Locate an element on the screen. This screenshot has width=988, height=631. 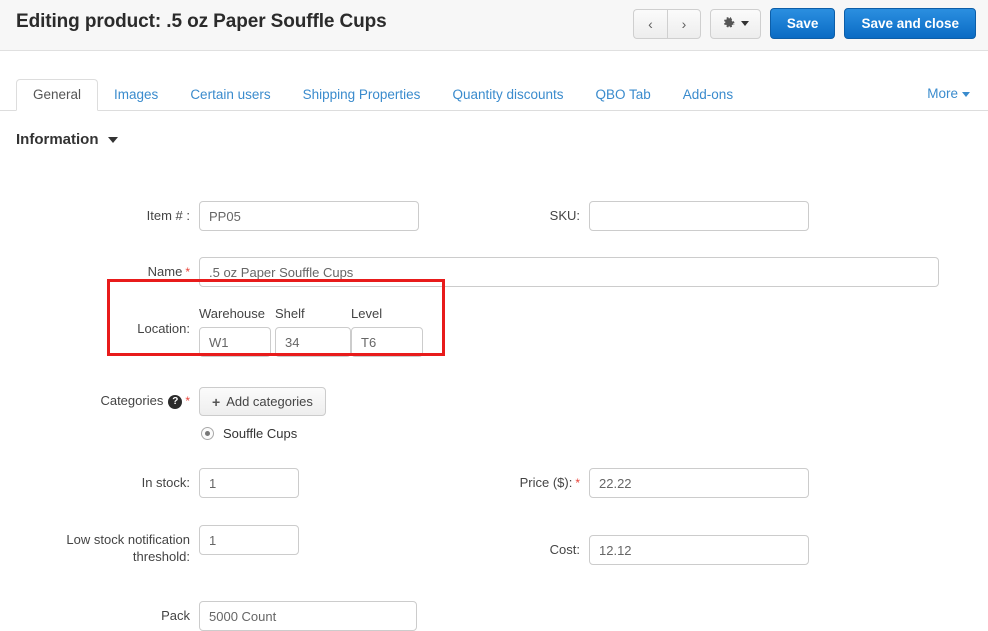
field-location: Location: Warehouse Shelf Level is located at coordinates (211, 331).